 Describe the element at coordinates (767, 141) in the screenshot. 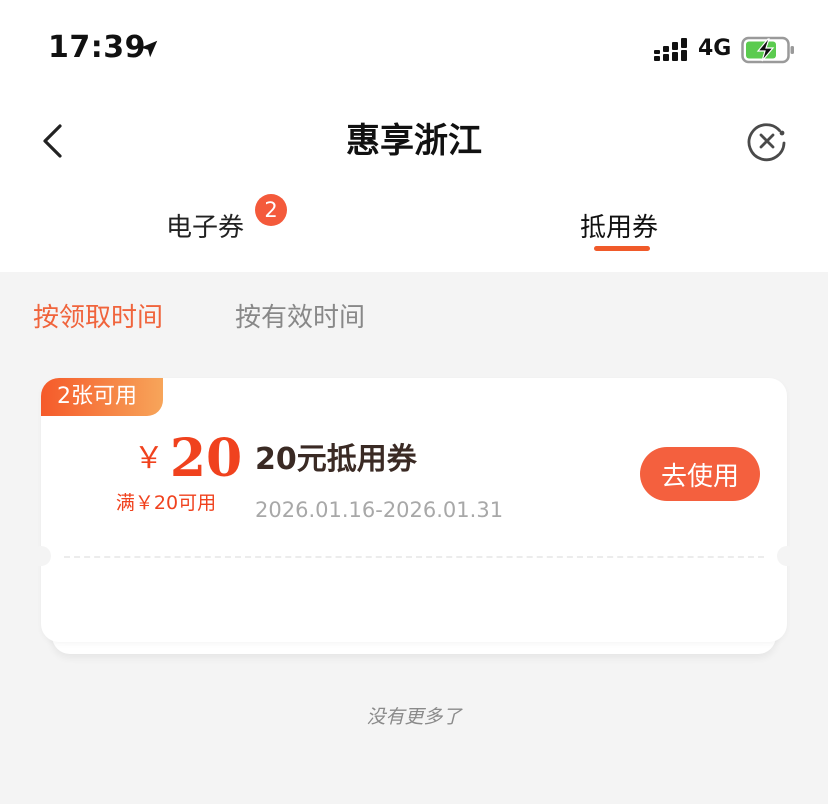

I see `close-circle-icon` at that location.